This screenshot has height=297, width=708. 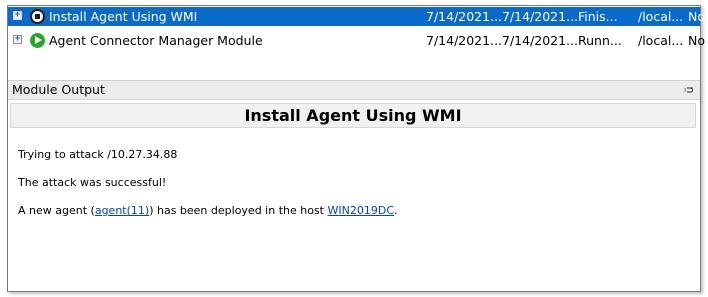 What do you see at coordinates (396, 210) in the screenshot?
I see `output-text: .` at bounding box center [396, 210].